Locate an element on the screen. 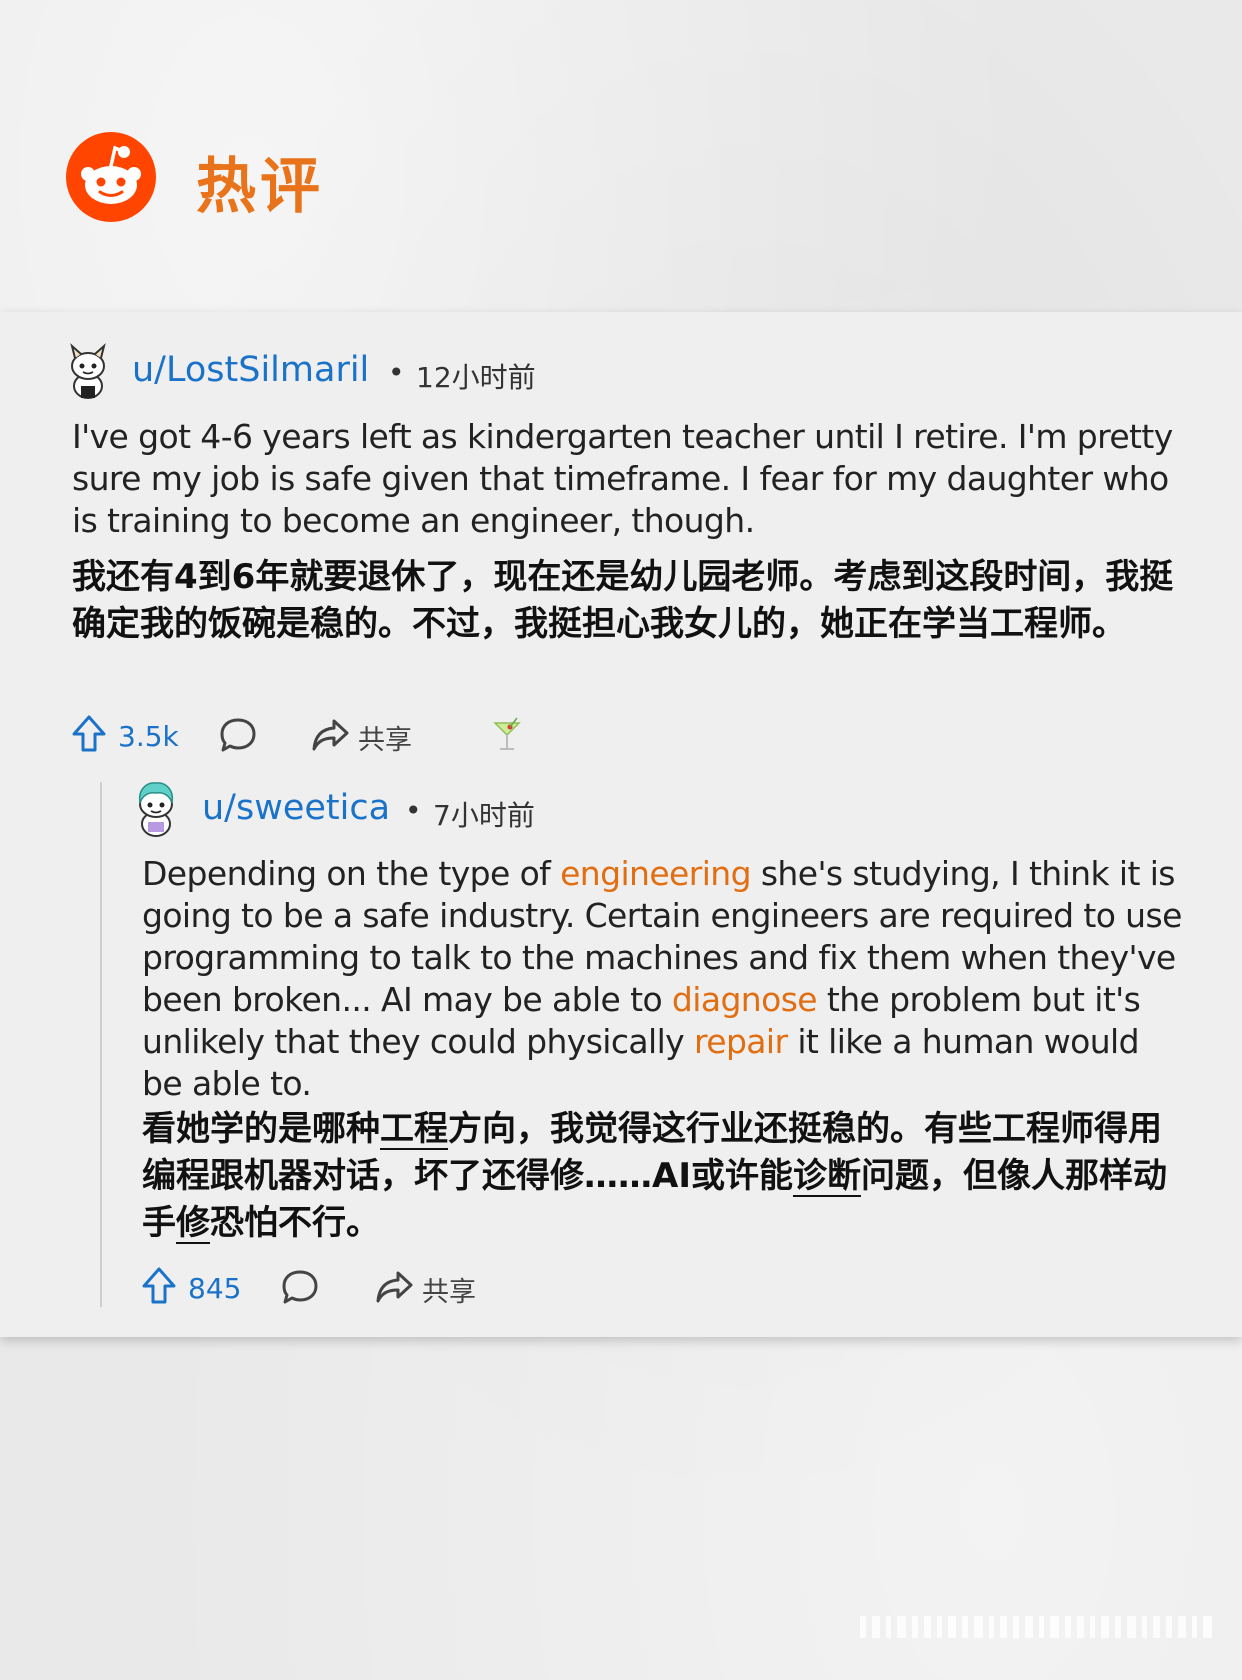  page-header: 热评 is located at coordinates (316, 178).